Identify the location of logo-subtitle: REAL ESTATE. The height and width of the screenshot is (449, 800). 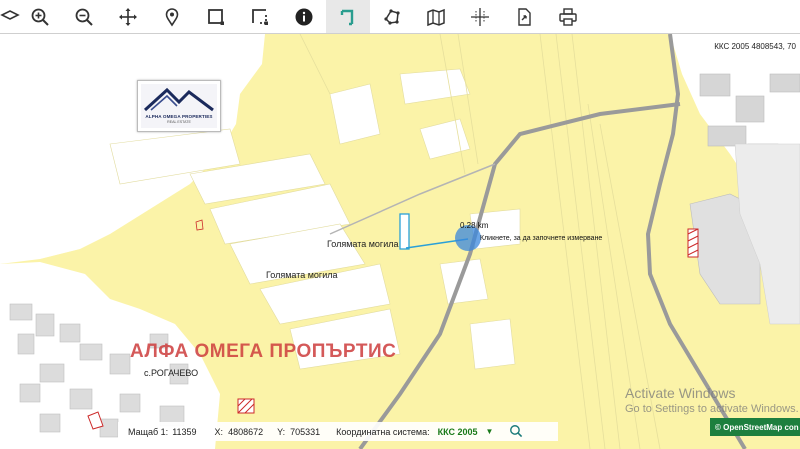
(179, 122).